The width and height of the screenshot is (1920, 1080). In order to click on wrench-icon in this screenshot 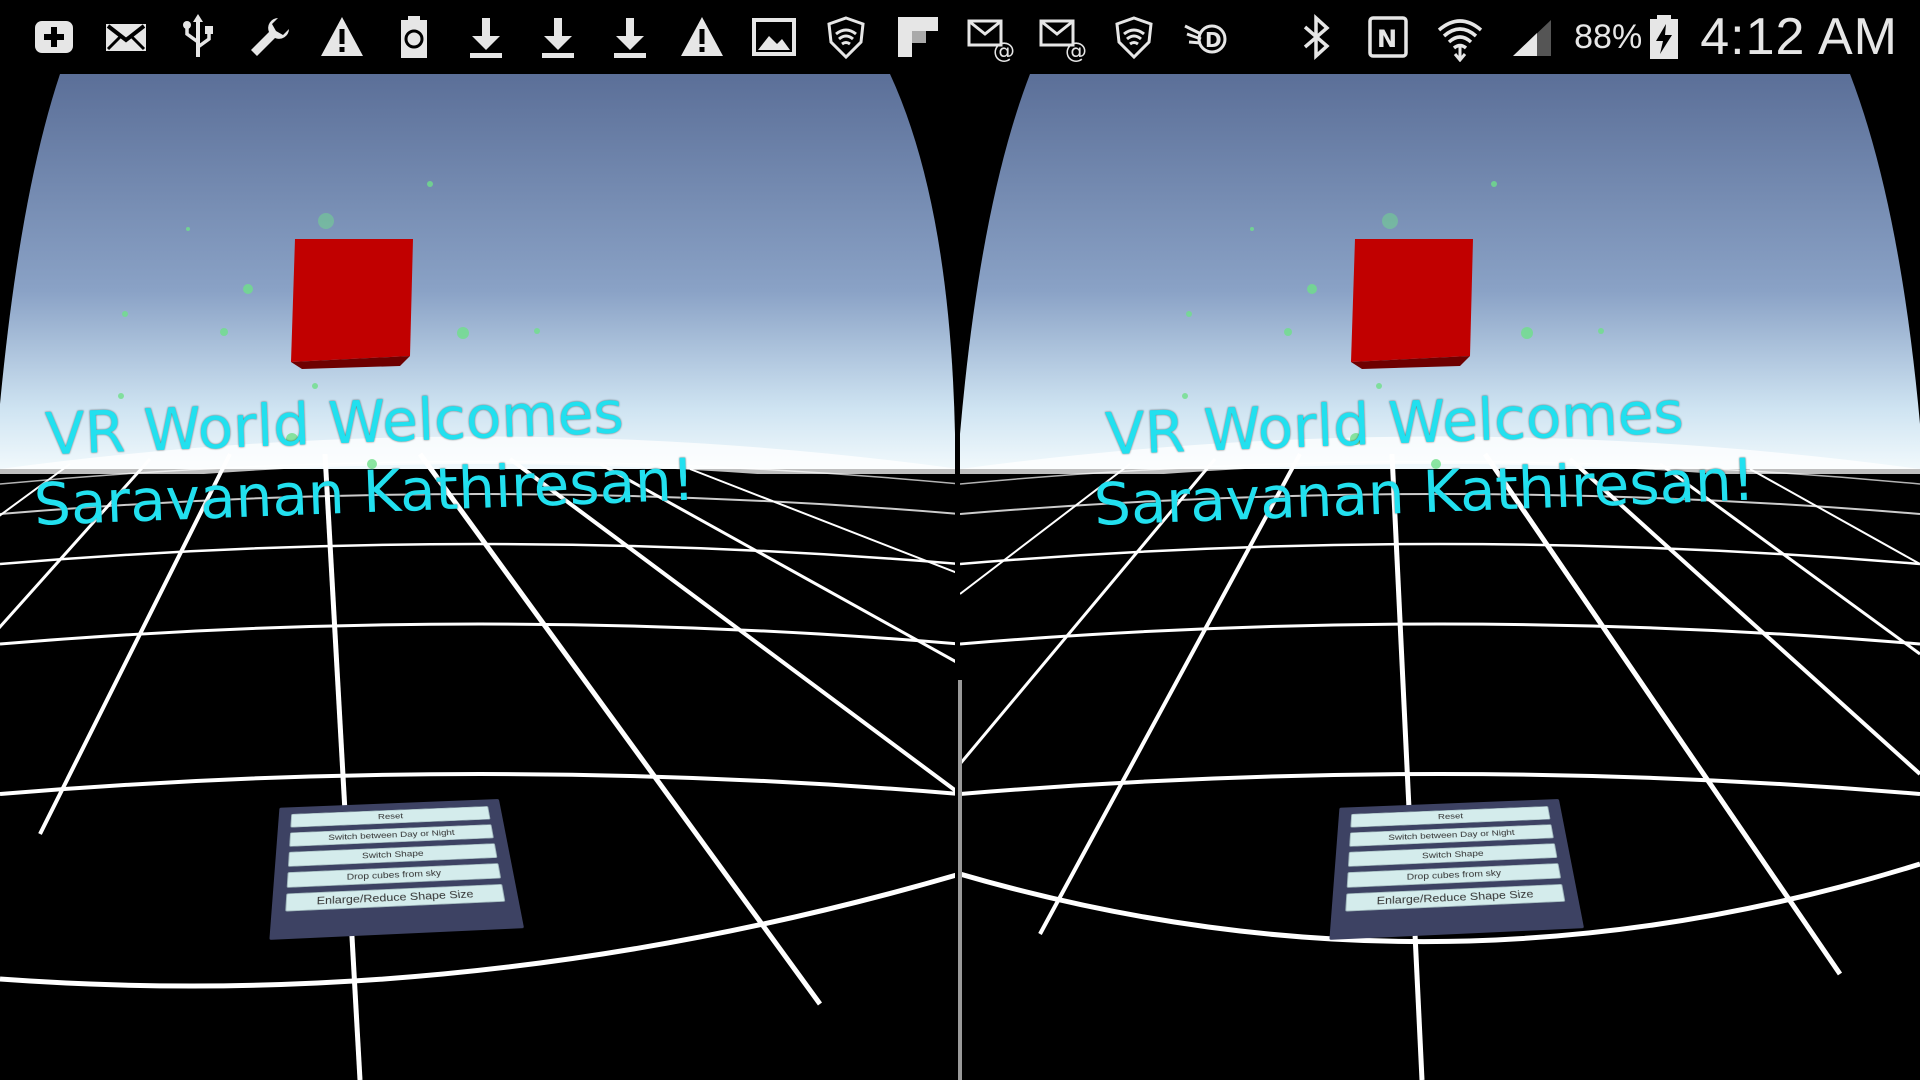, I will do `click(270, 37)`.